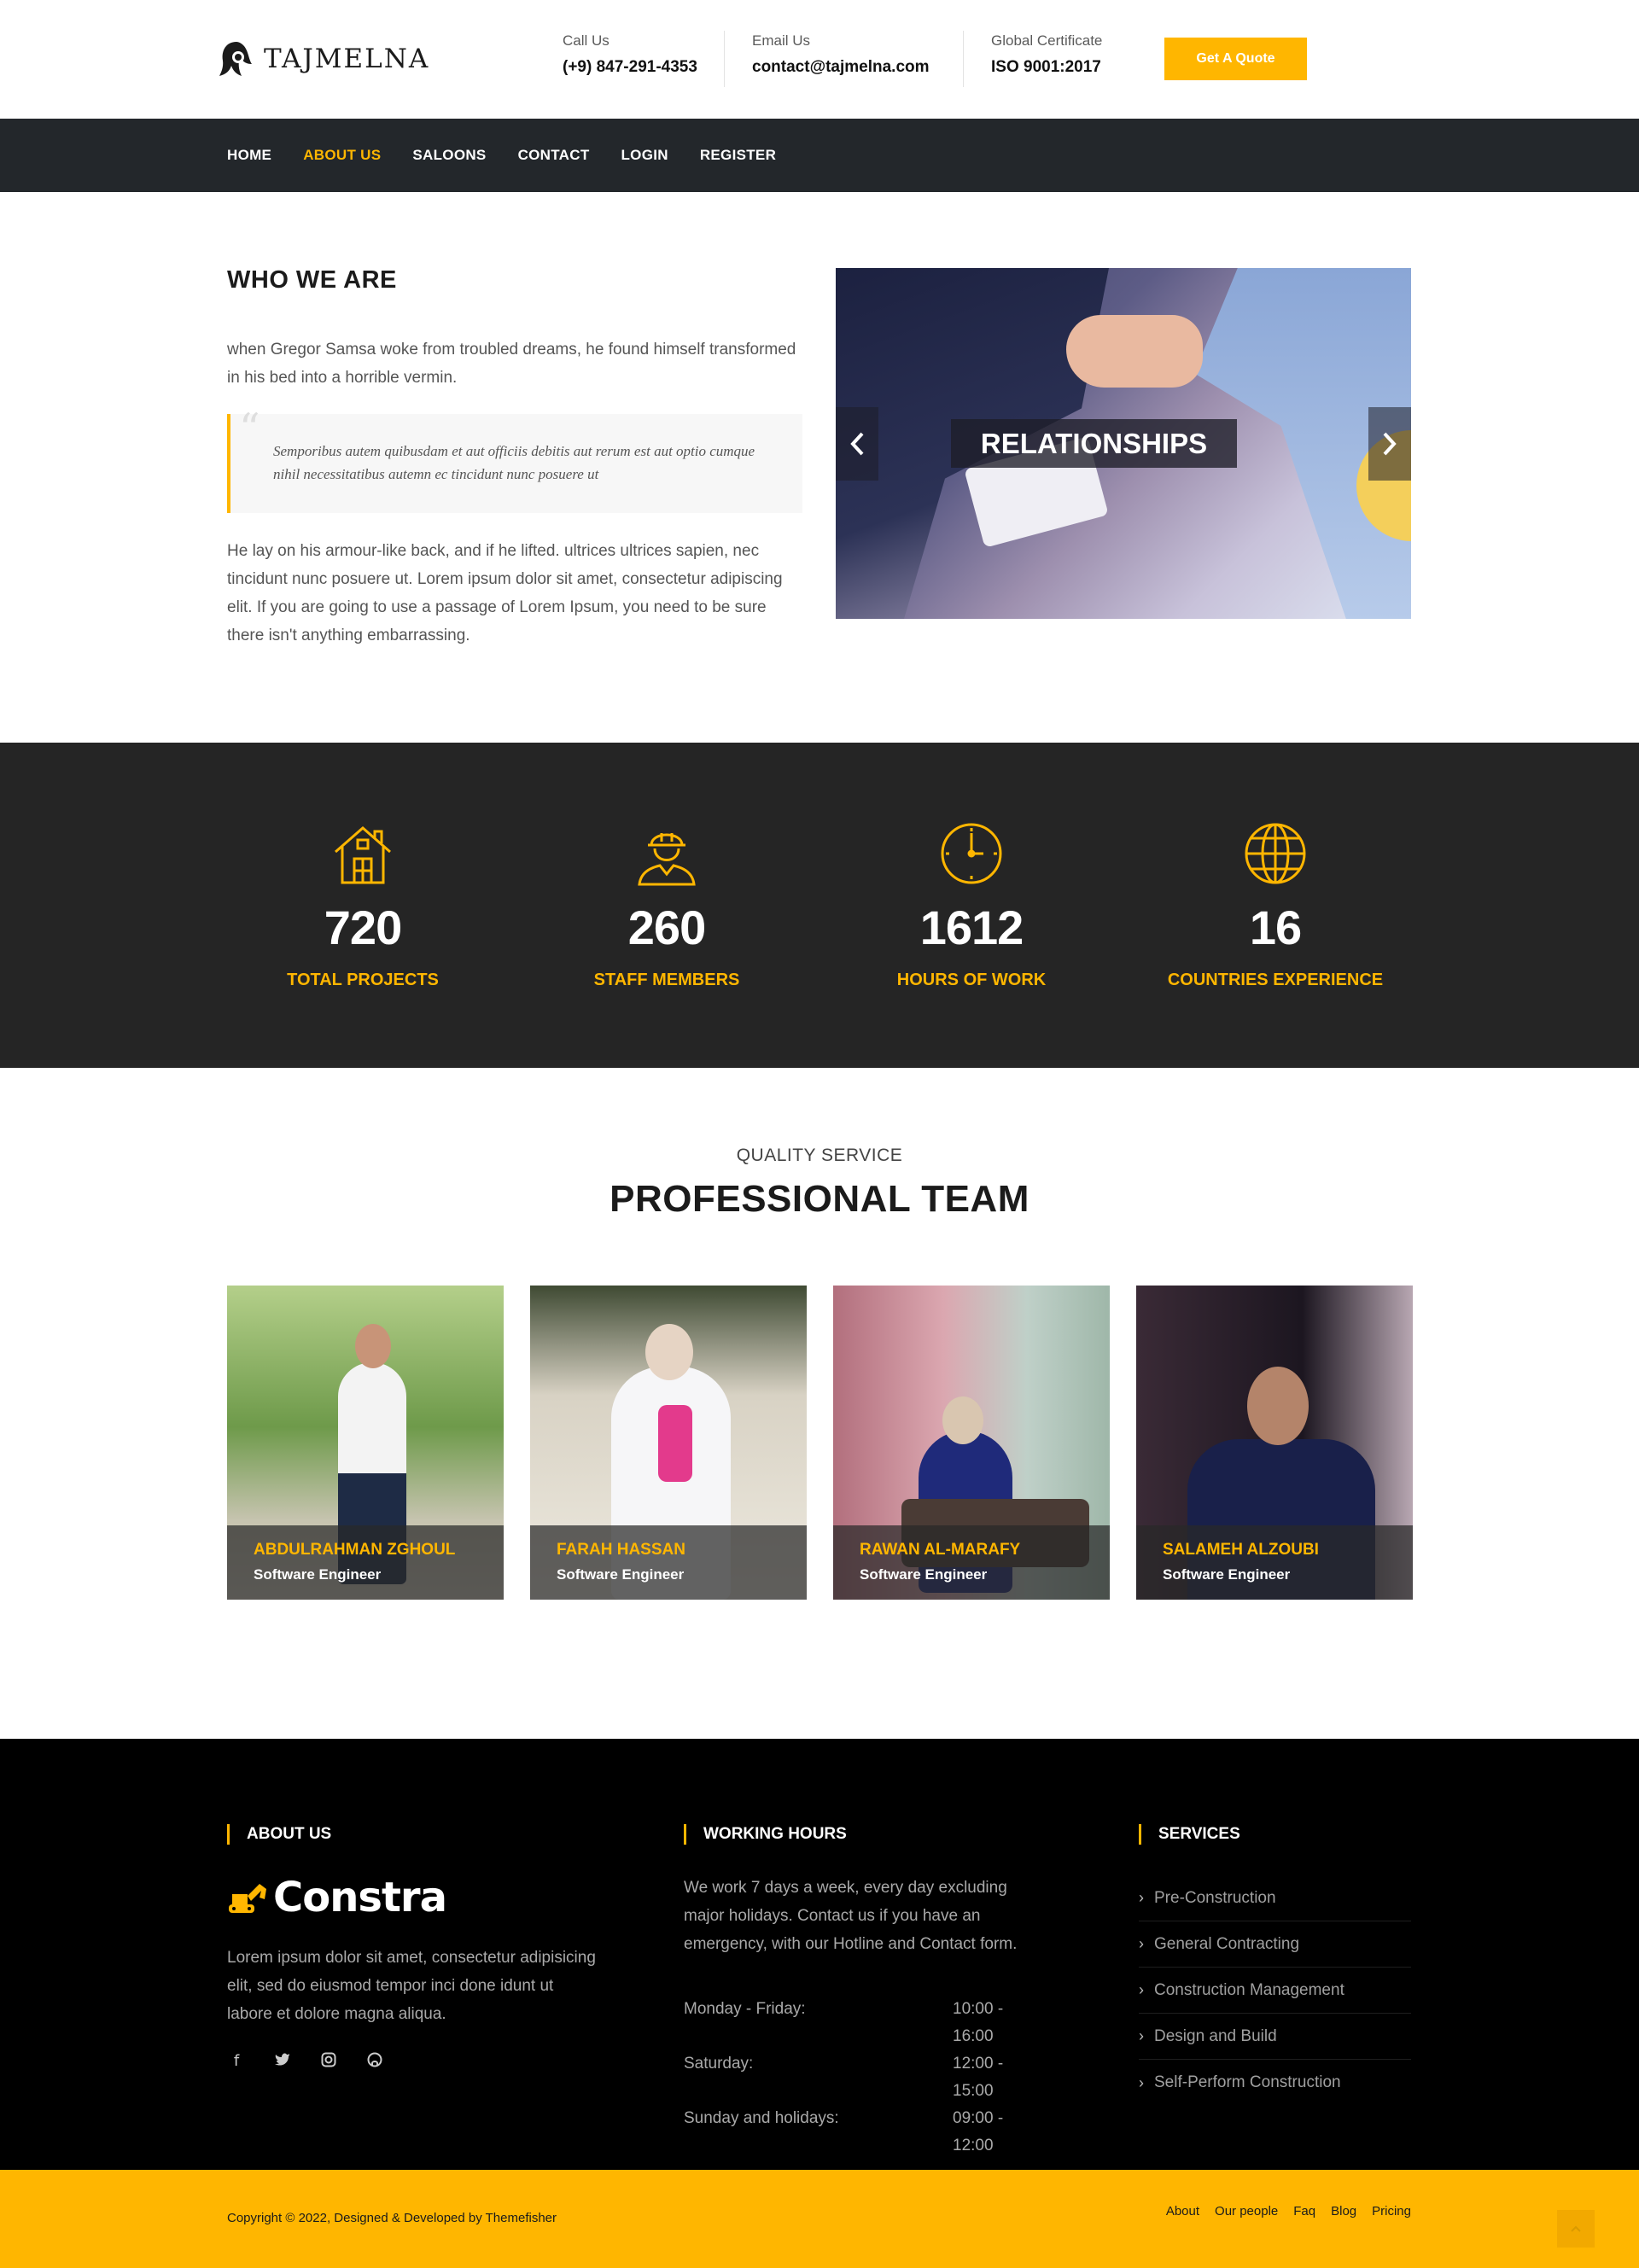 The width and height of the screenshot is (1639, 2268). What do you see at coordinates (1235, 59) in the screenshot?
I see `get-a-quote-button: Get A Quote` at bounding box center [1235, 59].